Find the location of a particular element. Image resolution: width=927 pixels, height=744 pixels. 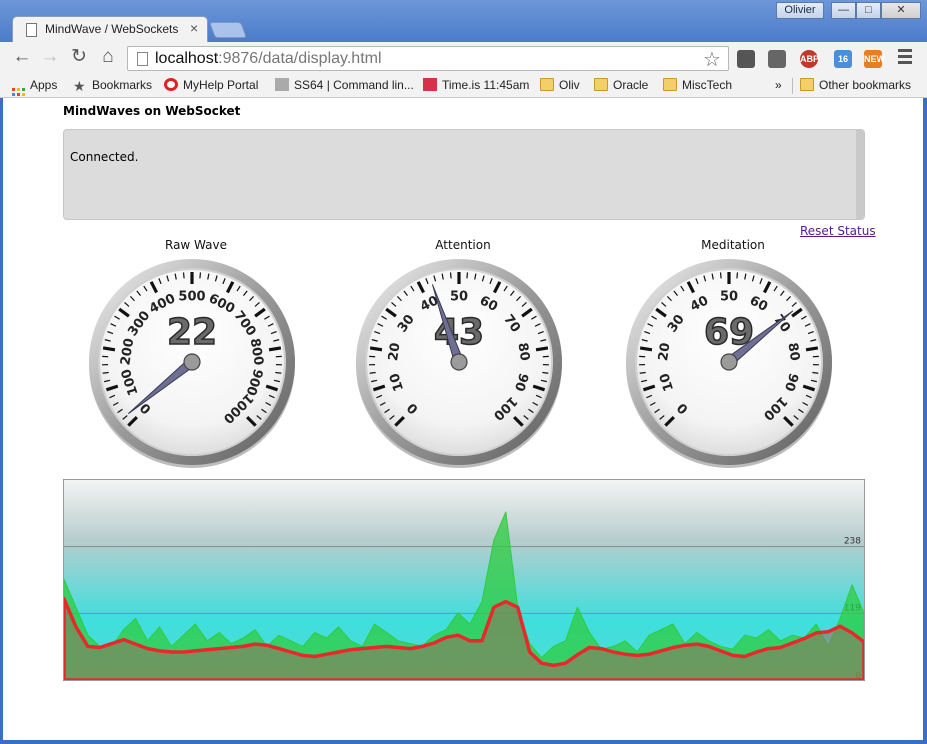

status-scrollbar is located at coordinates (860, 174).